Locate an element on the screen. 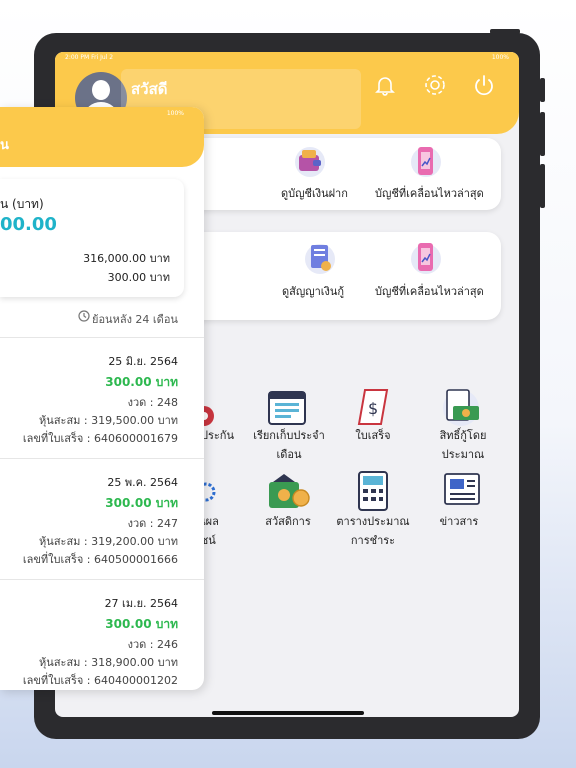  item-period: งวด : 248 is located at coordinates (152, 402).